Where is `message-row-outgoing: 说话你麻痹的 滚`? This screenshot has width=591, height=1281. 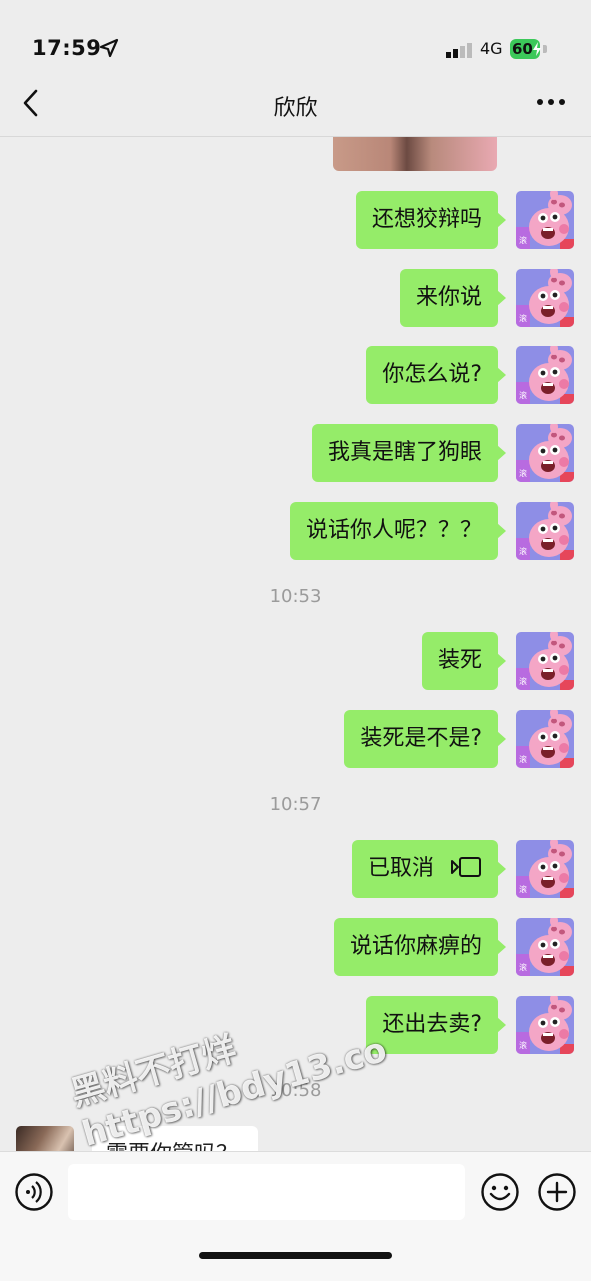 message-row-outgoing: 说话你麻痹的 滚 is located at coordinates (304, 947).